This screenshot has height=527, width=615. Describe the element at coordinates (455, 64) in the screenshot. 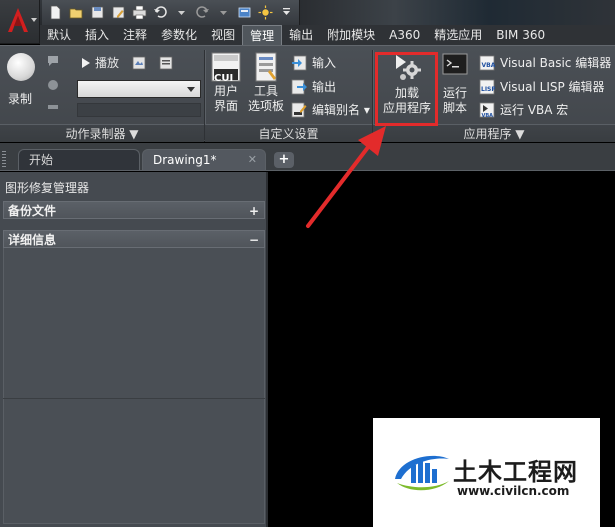

I see `run-script-icon` at that location.